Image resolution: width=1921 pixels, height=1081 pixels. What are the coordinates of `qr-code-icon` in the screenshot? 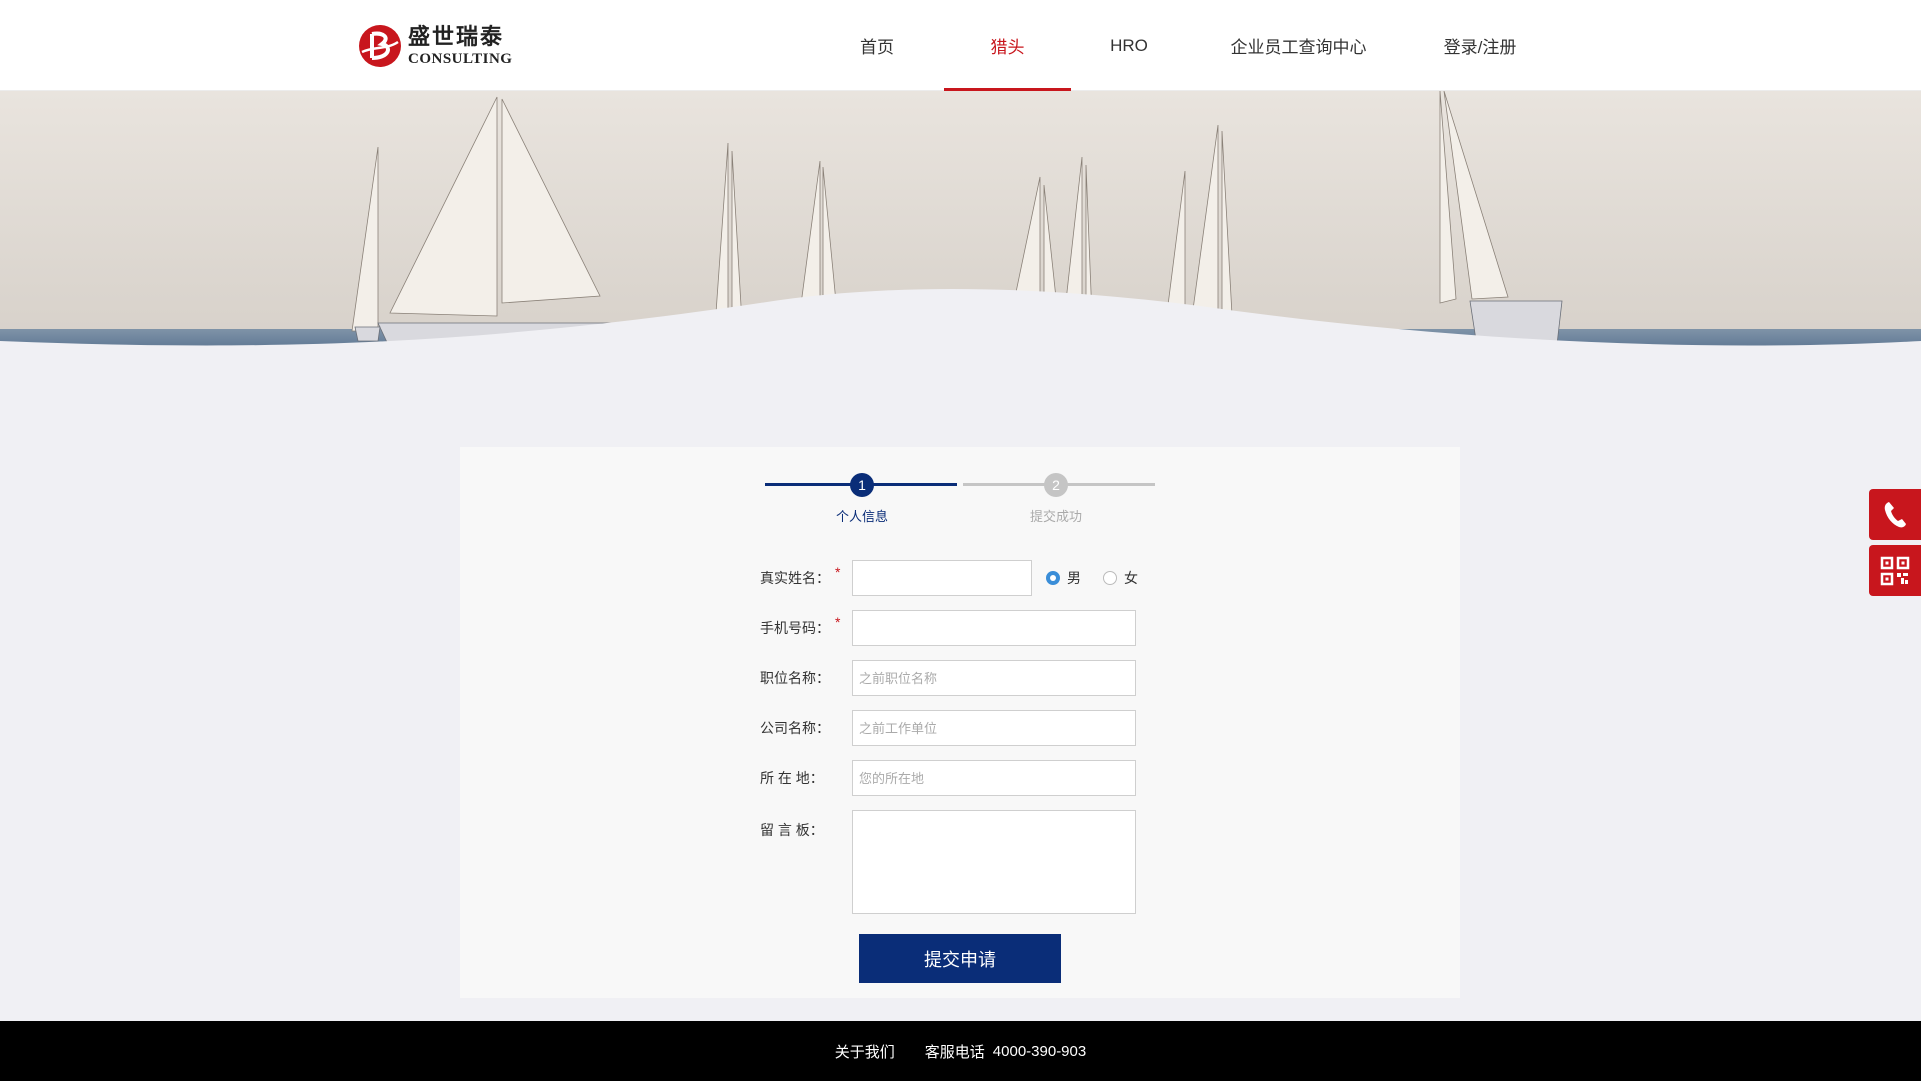 It's located at (1895, 570).